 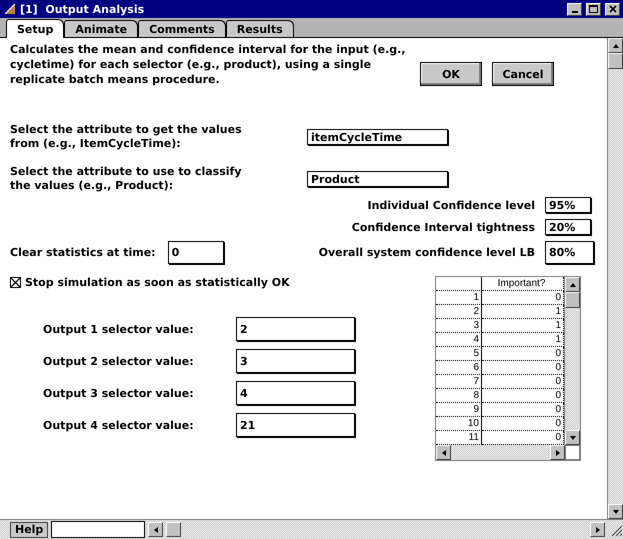 What do you see at coordinates (295, 393) in the screenshot?
I see `input-field: 4` at bounding box center [295, 393].